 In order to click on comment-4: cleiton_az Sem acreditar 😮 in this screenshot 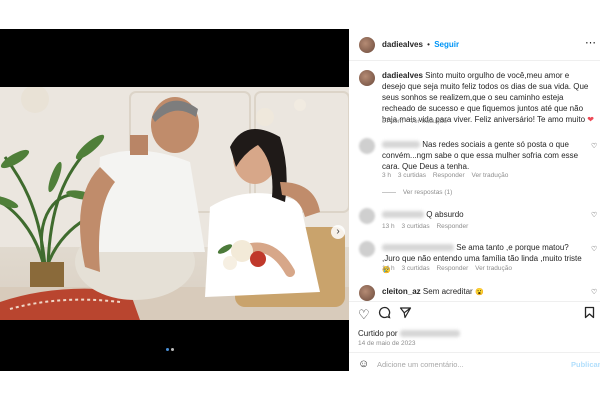, I will do `click(433, 292)`.